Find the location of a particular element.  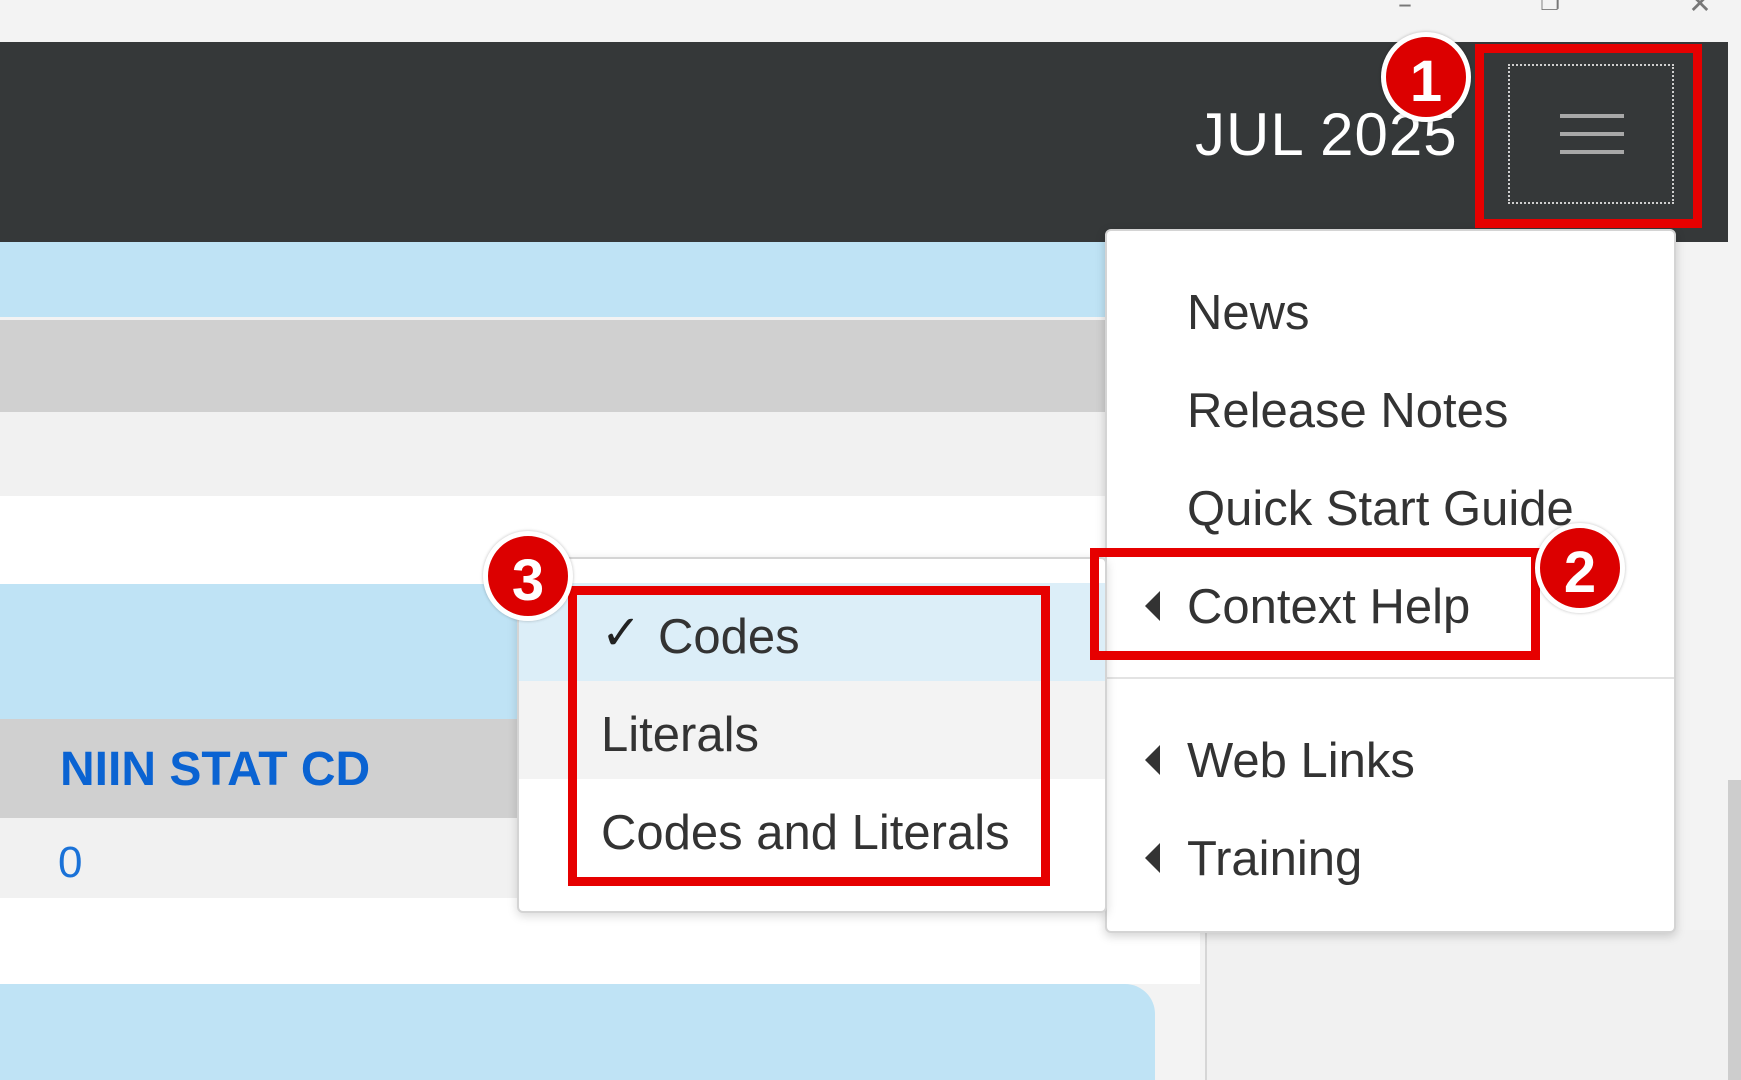

annotation-badge-3: 3 is located at coordinates (528, 576).